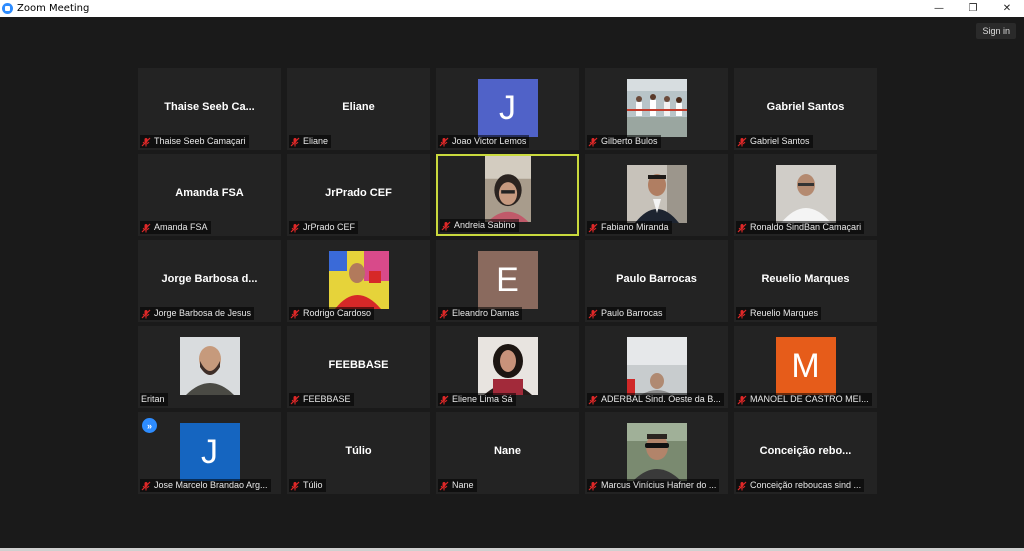  I want to click on participant-name-label: Rodrigo Cardoso, so click(332, 313).